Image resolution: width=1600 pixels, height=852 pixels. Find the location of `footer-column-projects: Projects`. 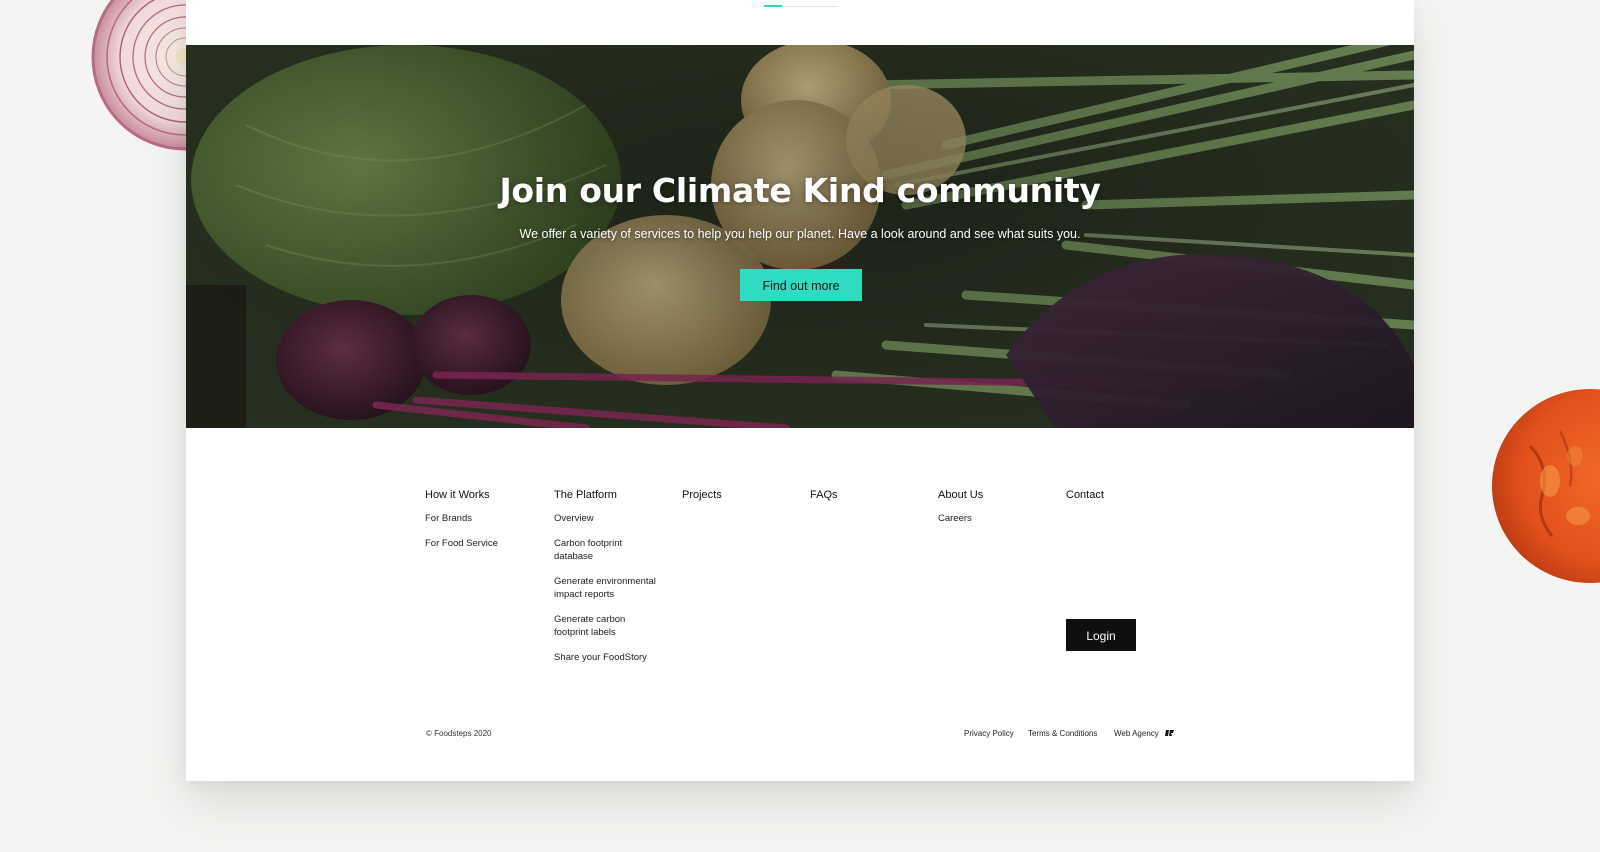

footer-column-projects: Projects is located at coordinates (742, 500).